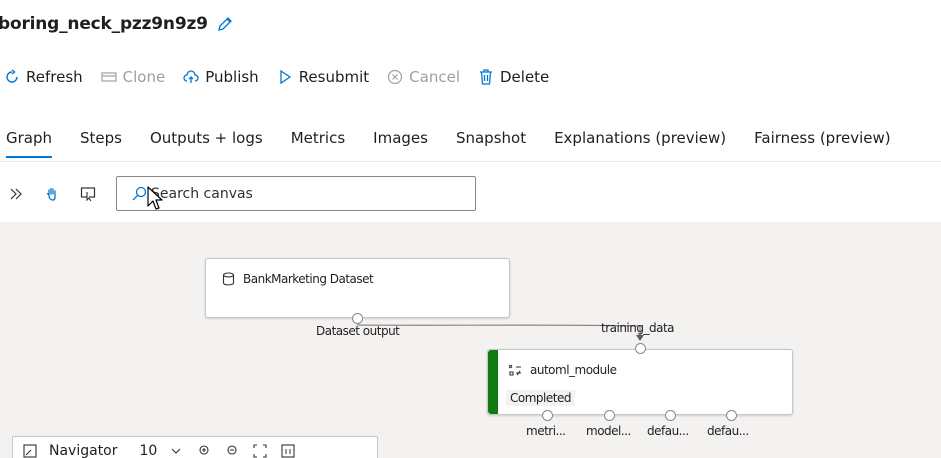 The height and width of the screenshot is (458, 941). Describe the element at coordinates (308, 279) in the screenshot. I see `dataset-name: BankMarketing Dataset` at that location.